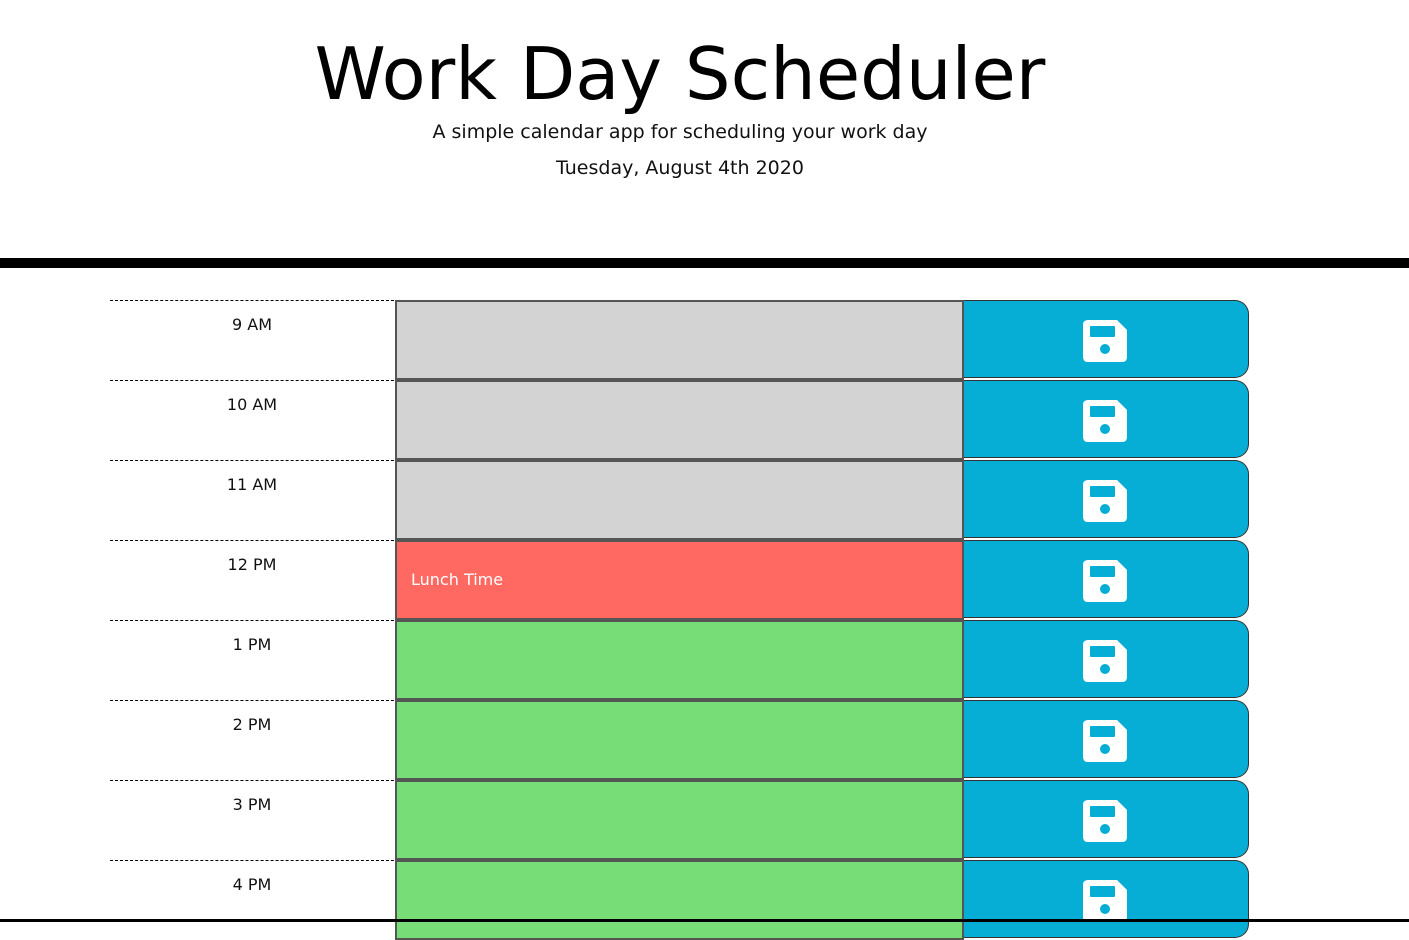  I want to click on event-description-textarea: Lunch Time, so click(679, 580).